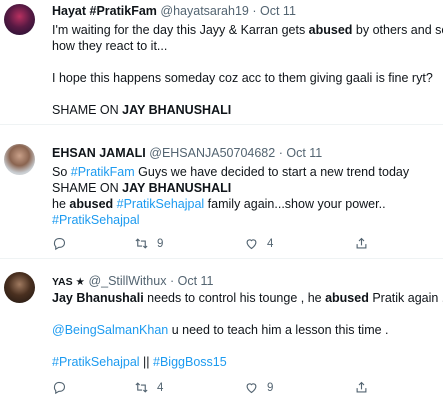  What do you see at coordinates (104, 11) in the screenshot?
I see `author-name: Hayat #PratikFam` at bounding box center [104, 11].